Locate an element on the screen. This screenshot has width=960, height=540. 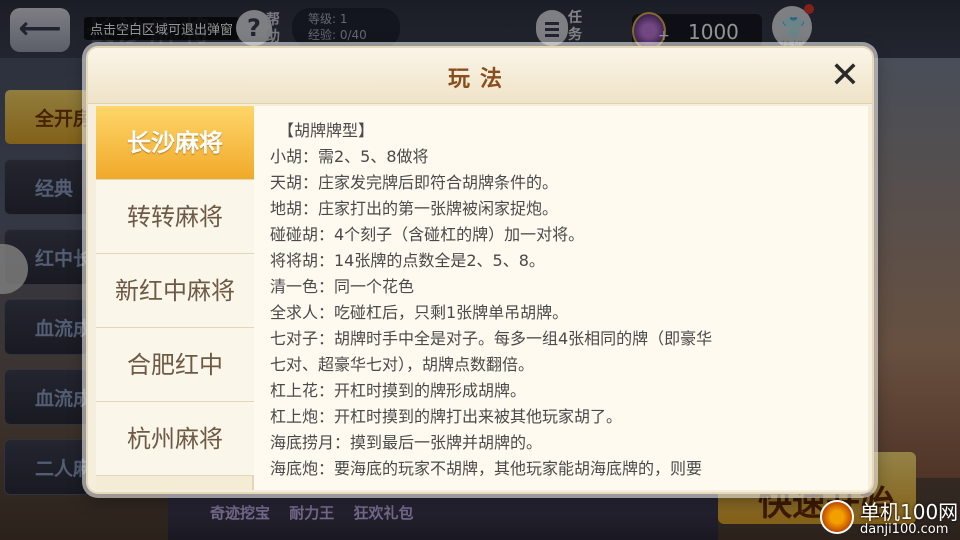
rule-line: 天胡：庄家发完牌后即符合胡牌条件的。 is located at coordinates (414, 182).